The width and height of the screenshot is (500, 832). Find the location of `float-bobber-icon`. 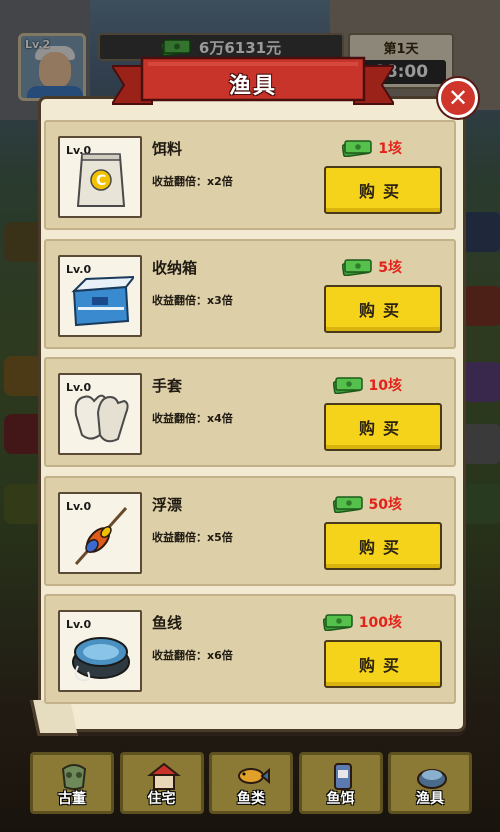

float-bobber-icon is located at coordinates (101, 535).